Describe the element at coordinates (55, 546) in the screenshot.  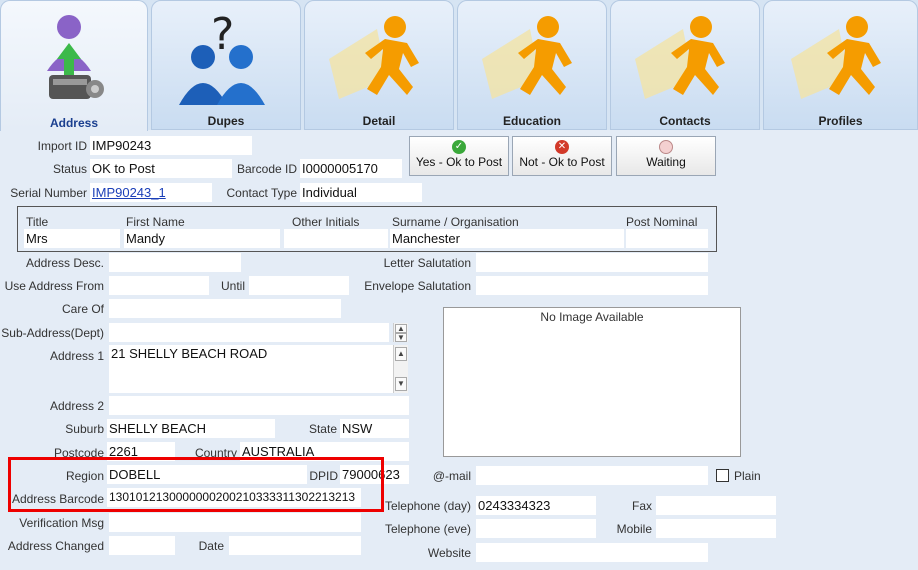
I see `address-changed-label: Address Changed` at that location.